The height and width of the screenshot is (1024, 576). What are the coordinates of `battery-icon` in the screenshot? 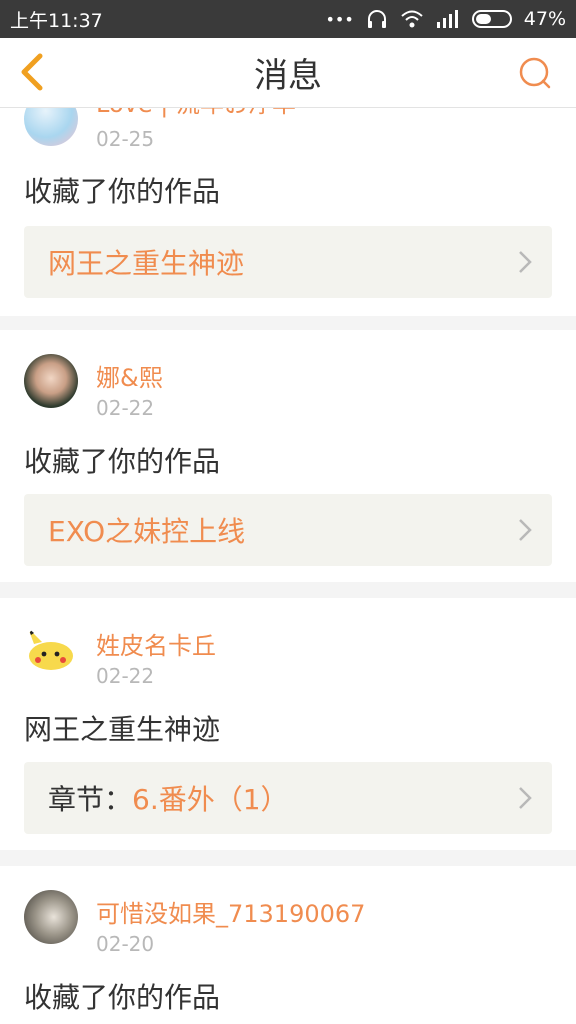 It's located at (491, 19).